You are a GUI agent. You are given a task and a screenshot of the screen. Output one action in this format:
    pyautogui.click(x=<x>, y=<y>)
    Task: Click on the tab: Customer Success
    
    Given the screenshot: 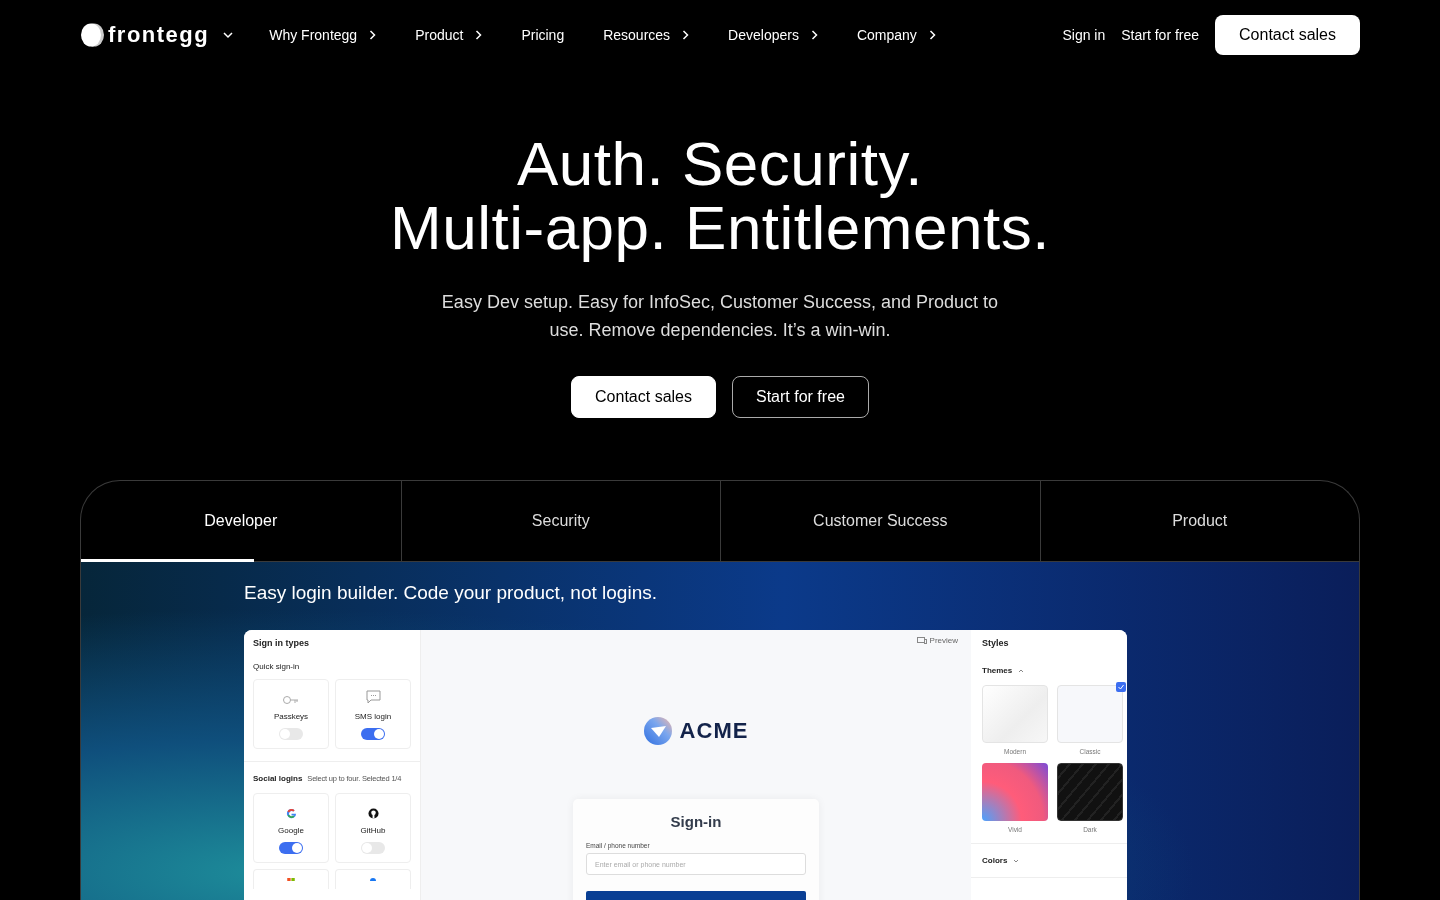 What is the action you would take?
    pyautogui.click(x=880, y=521)
    